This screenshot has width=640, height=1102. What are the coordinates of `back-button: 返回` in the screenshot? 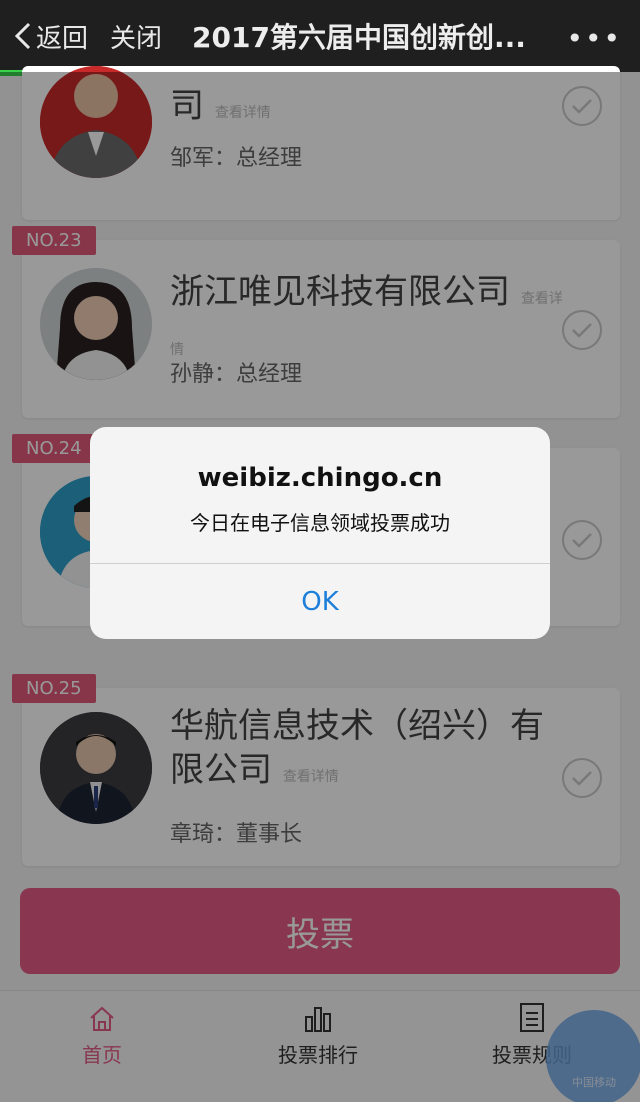 It's located at (51, 36).